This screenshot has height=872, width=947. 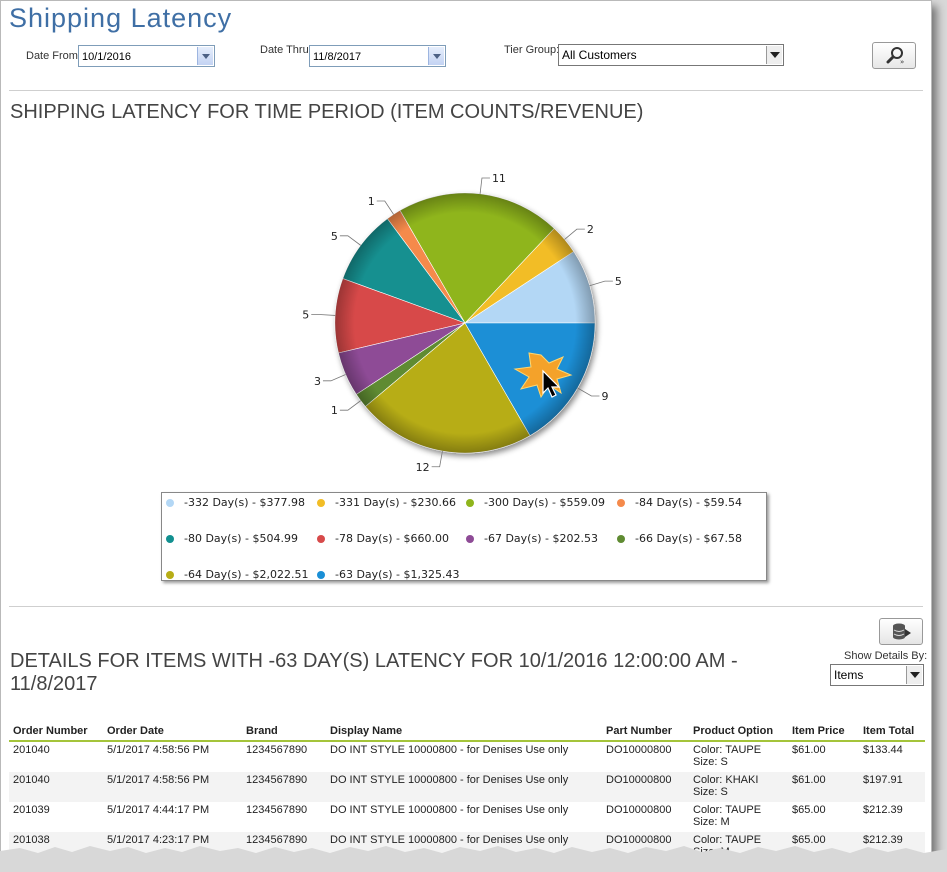 What do you see at coordinates (886, 656) in the screenshot?
I see `show-details-label: Show Details By:` at bounding box center [886, 656].